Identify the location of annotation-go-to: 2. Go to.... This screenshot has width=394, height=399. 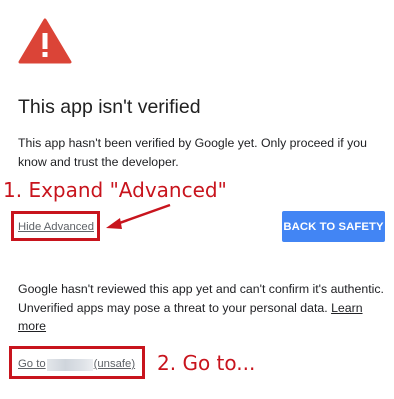
(206, 363).